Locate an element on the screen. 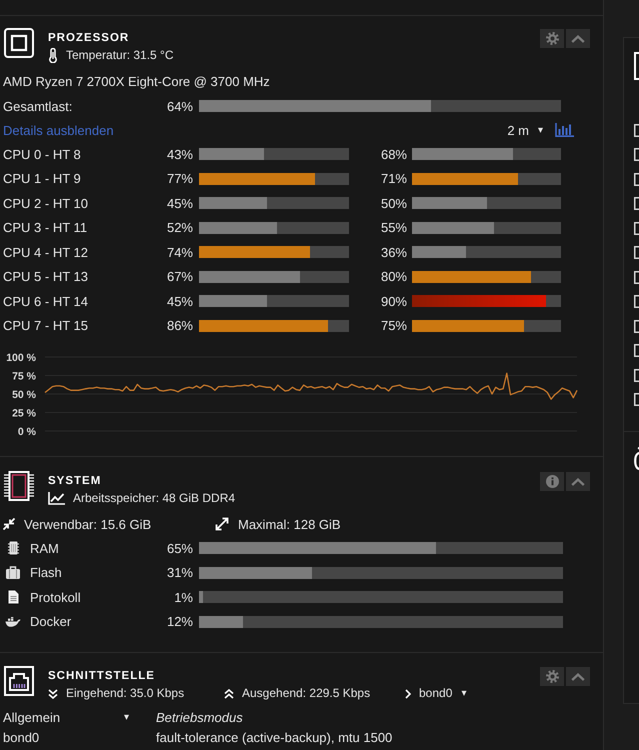 The width and height of the screenshot is (639, 750). y-tick-label: 25 % is located at coordinates (24, 414).